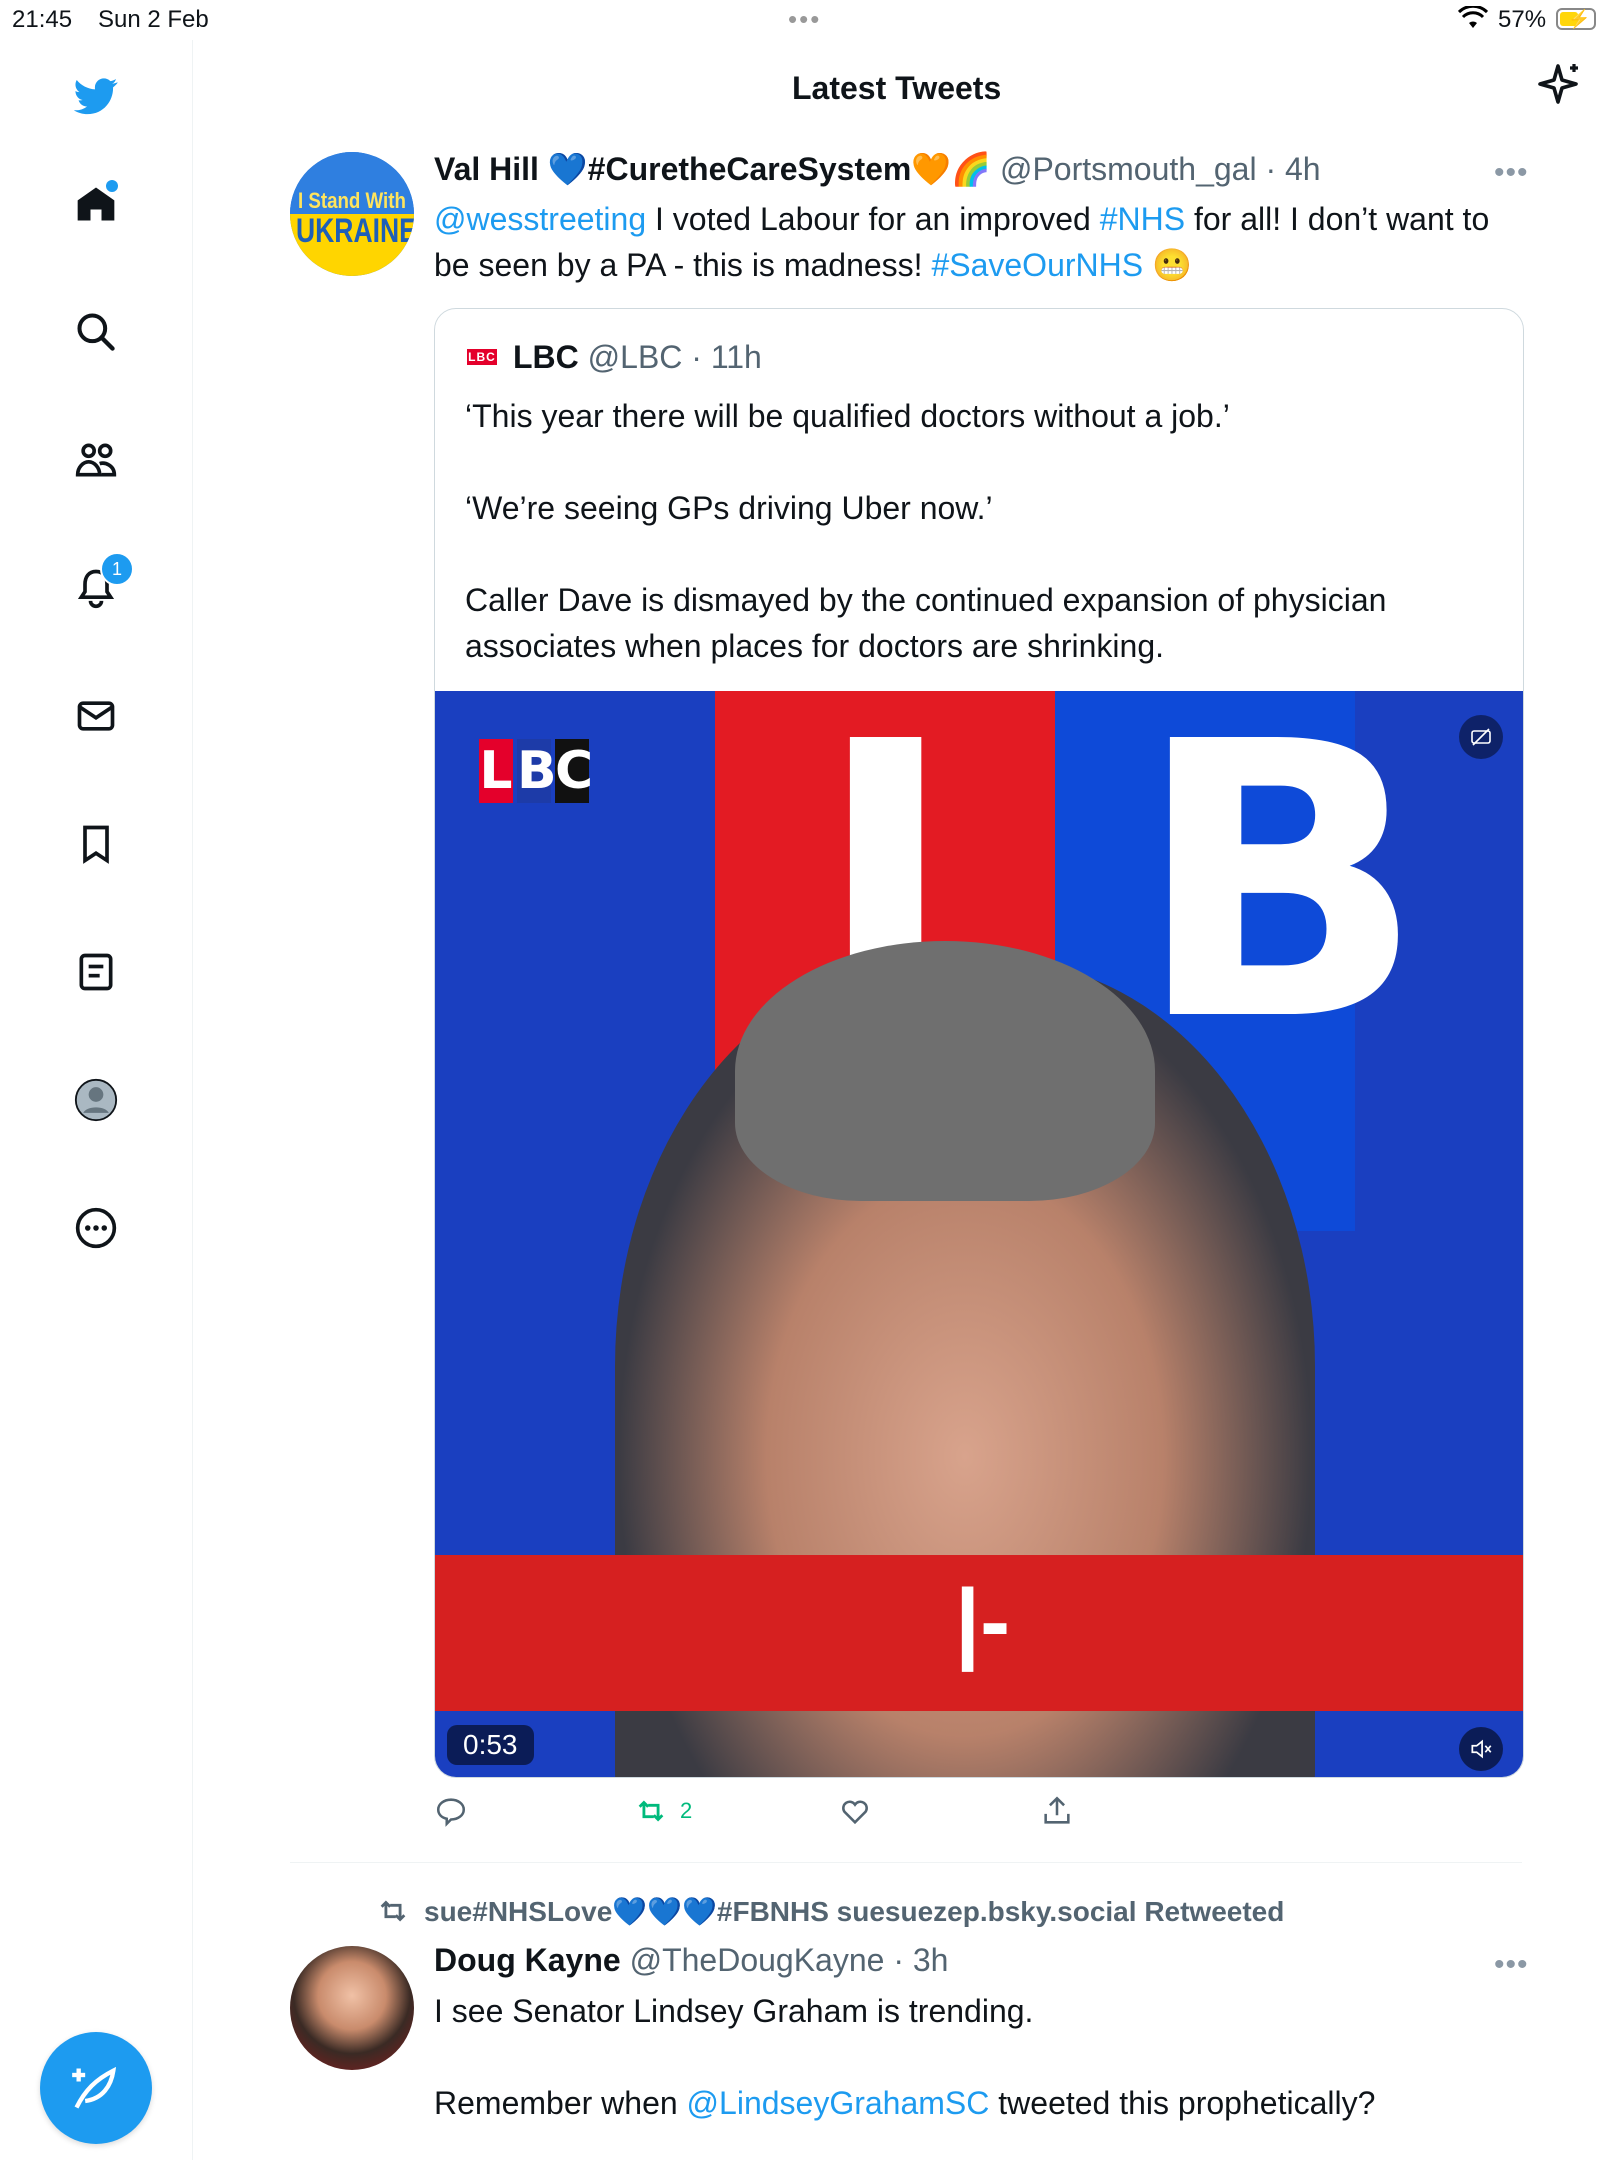 The width and height of the screenshot is (1620, 2160). What do you see at coordinates (1522, 19) in the screenshot?
I see `battery-percent: 57%` at bounding box center [1522, 19].